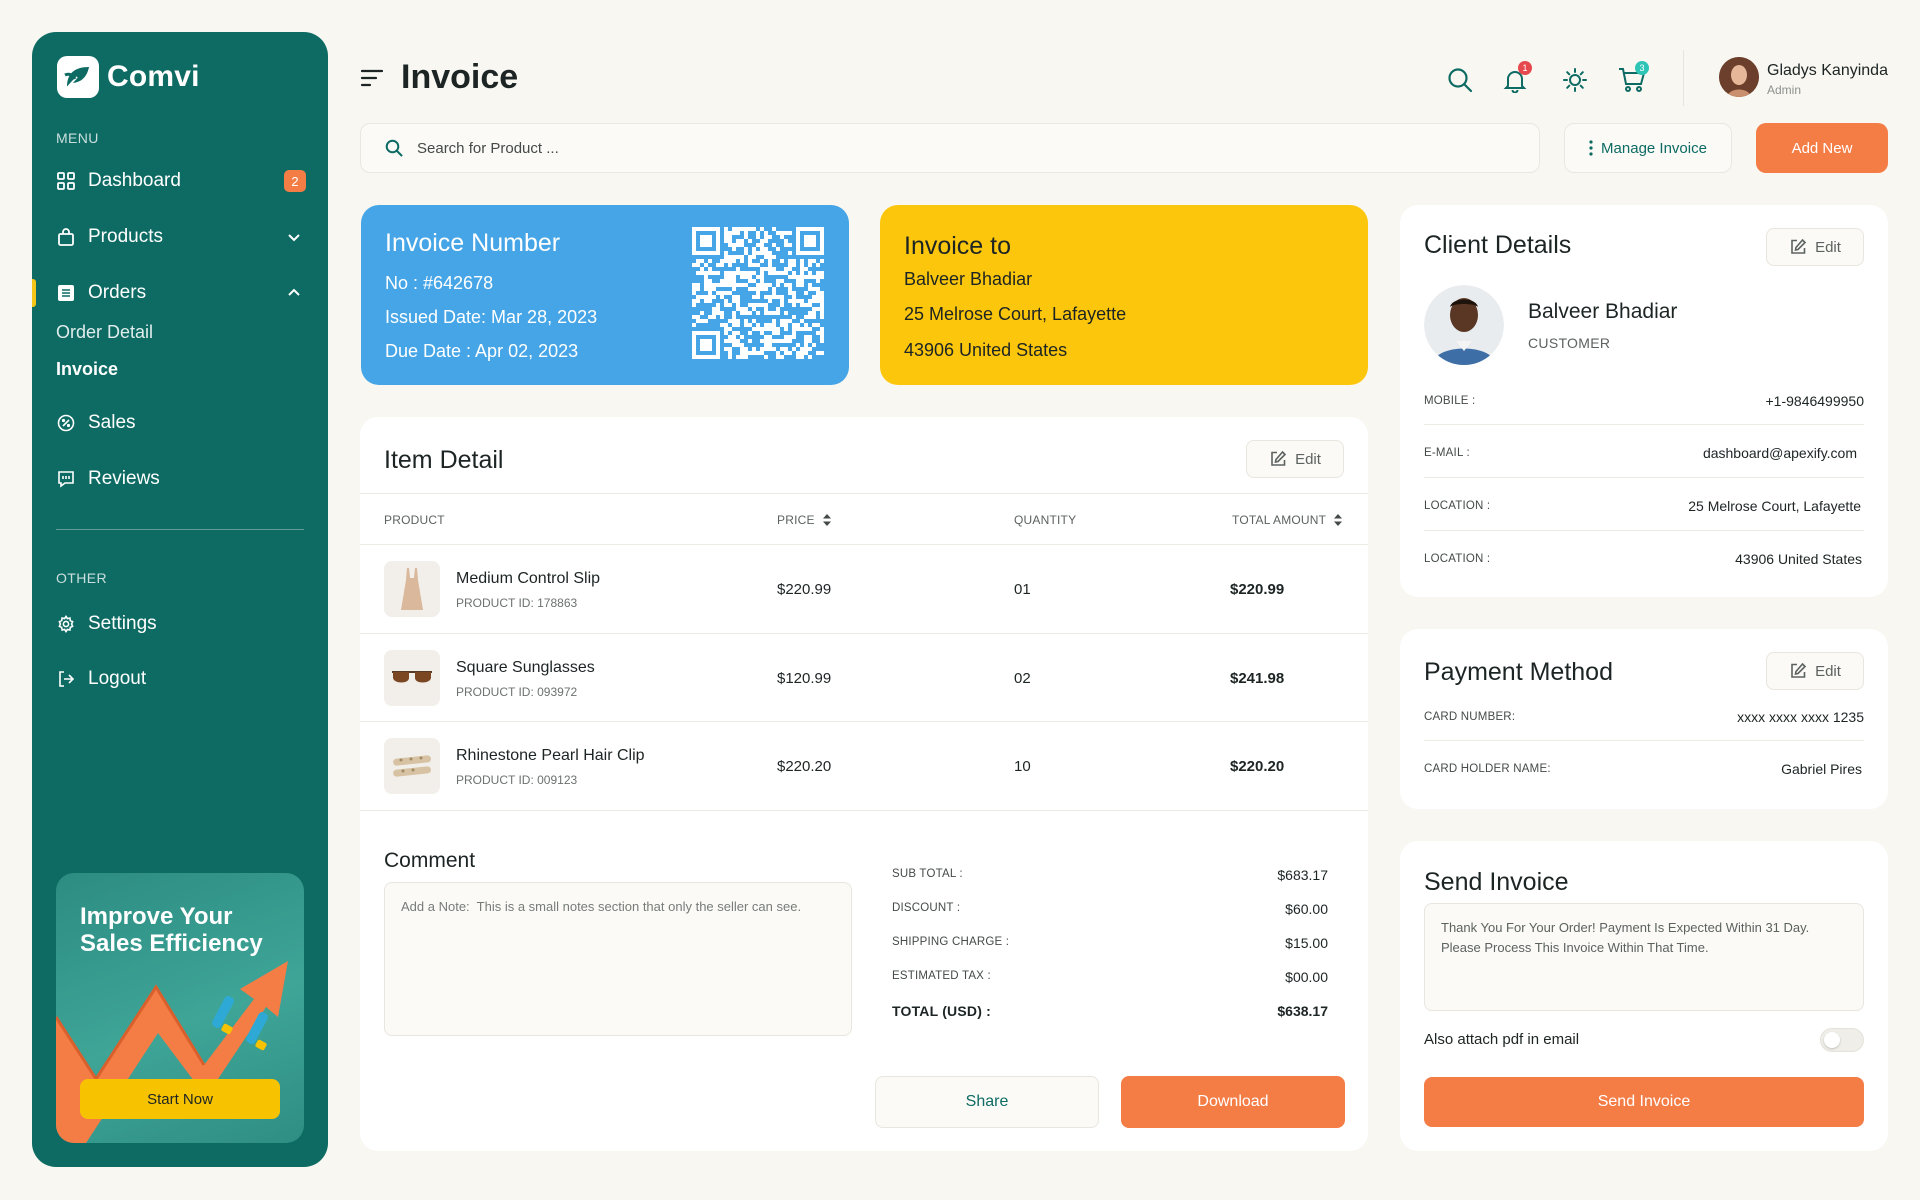  What do you see at coordinates (1603, 311) in the screenshot?
I see `client-name: Balveer Bhadiar` at bounding box center [1603, 311].